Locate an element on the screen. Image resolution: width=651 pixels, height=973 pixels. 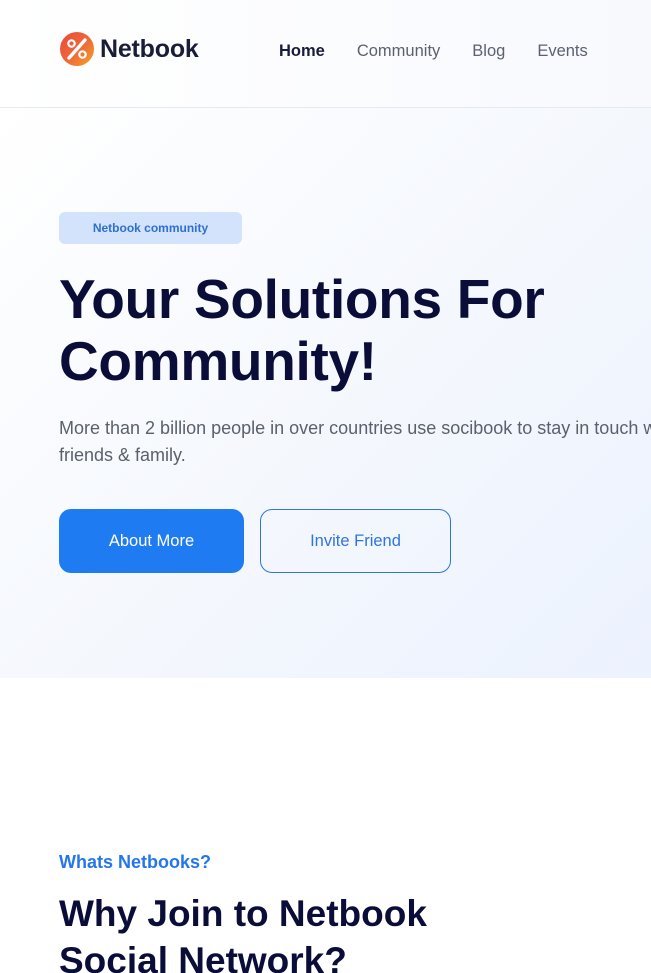
invite-friend-button: Invite Friend is located at coordinates (355, 541).